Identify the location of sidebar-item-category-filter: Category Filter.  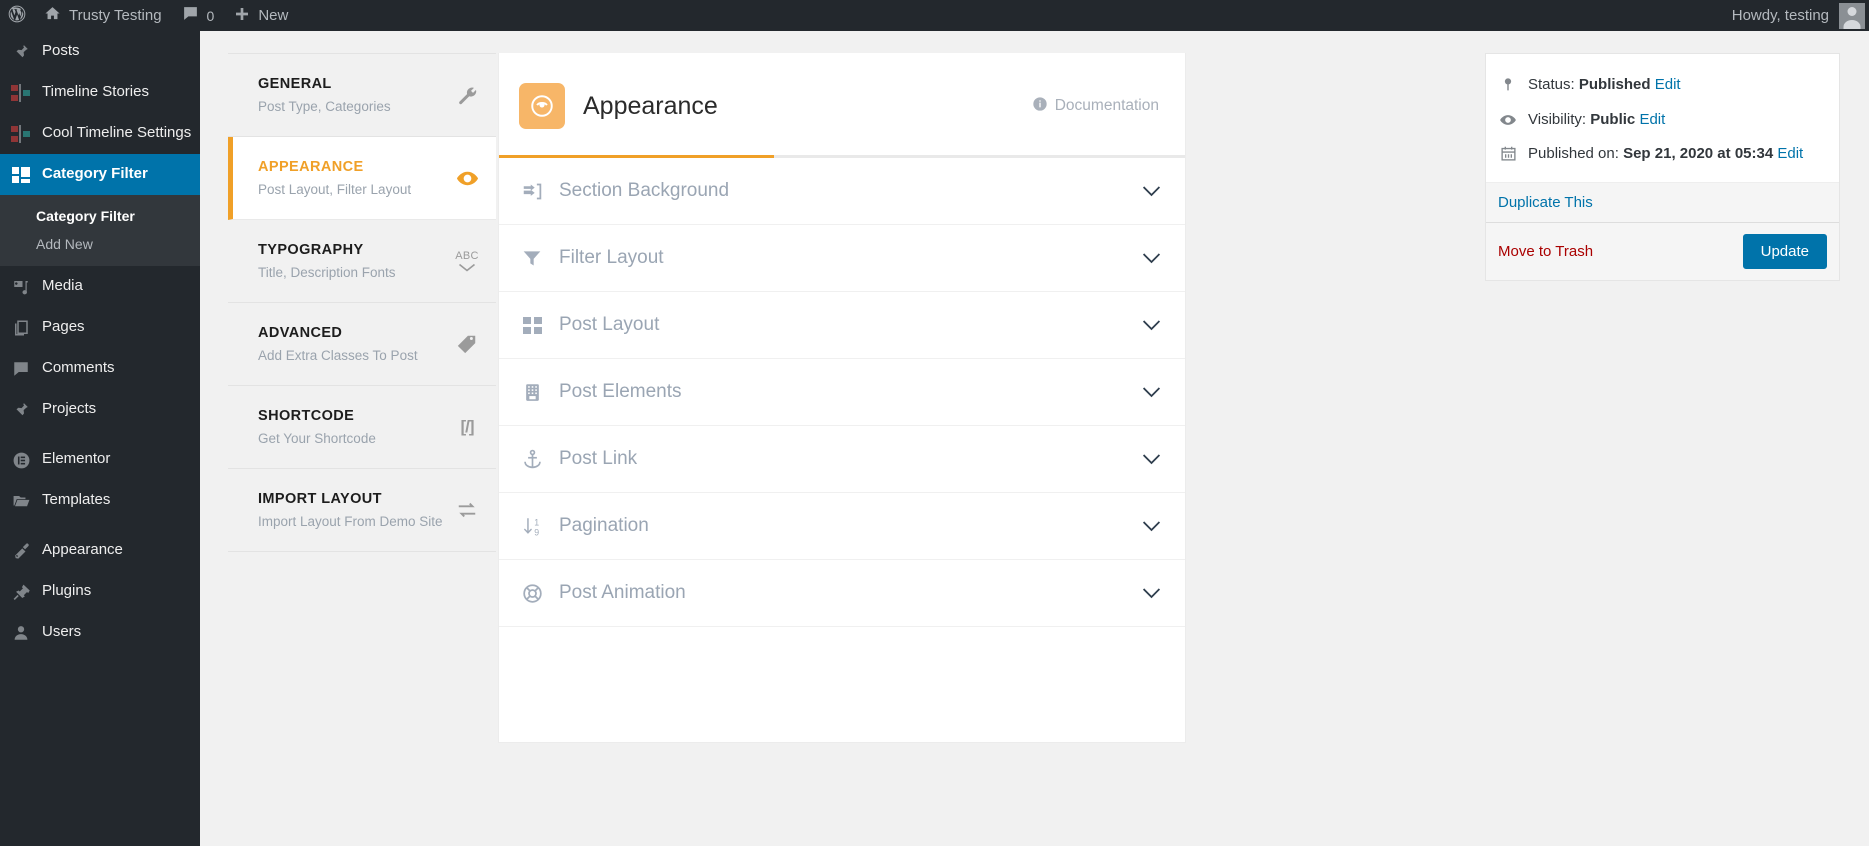
(100, 174).